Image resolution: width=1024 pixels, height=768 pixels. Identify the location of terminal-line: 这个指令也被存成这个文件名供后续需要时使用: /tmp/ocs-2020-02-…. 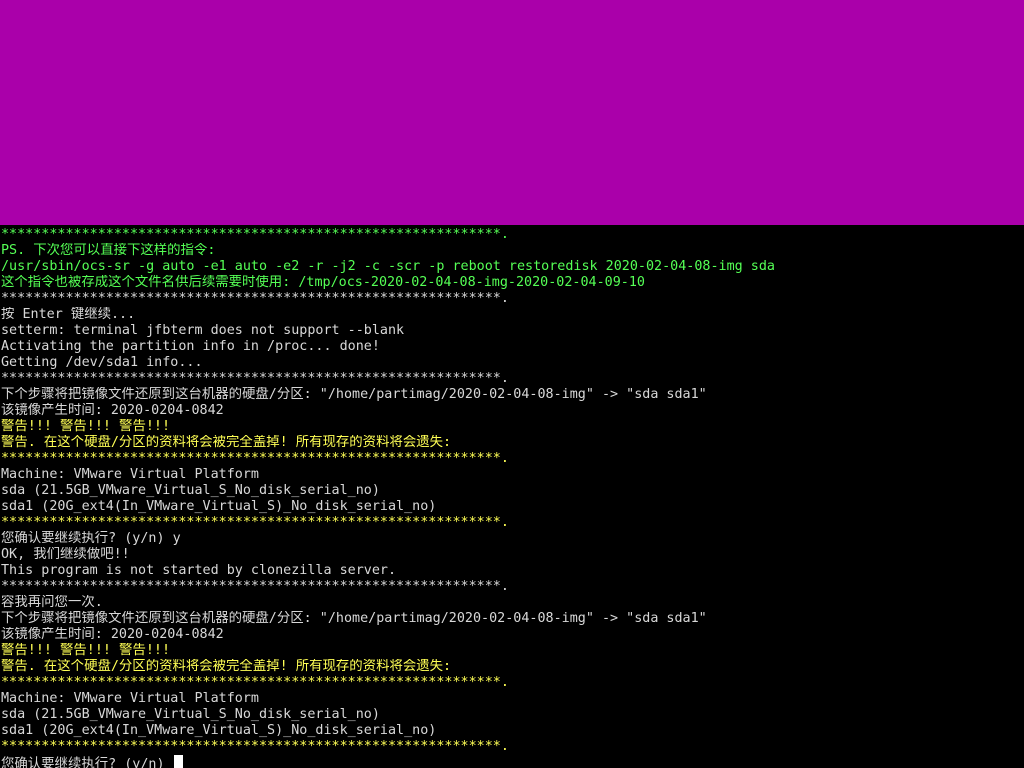
(511, 283).